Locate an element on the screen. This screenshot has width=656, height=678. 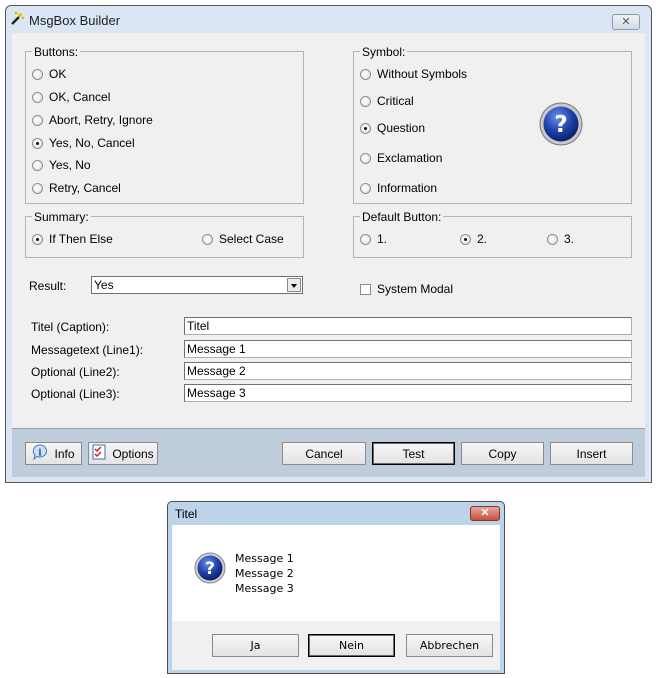
window-close-button: ✕ is located at coordinates (626, 22).